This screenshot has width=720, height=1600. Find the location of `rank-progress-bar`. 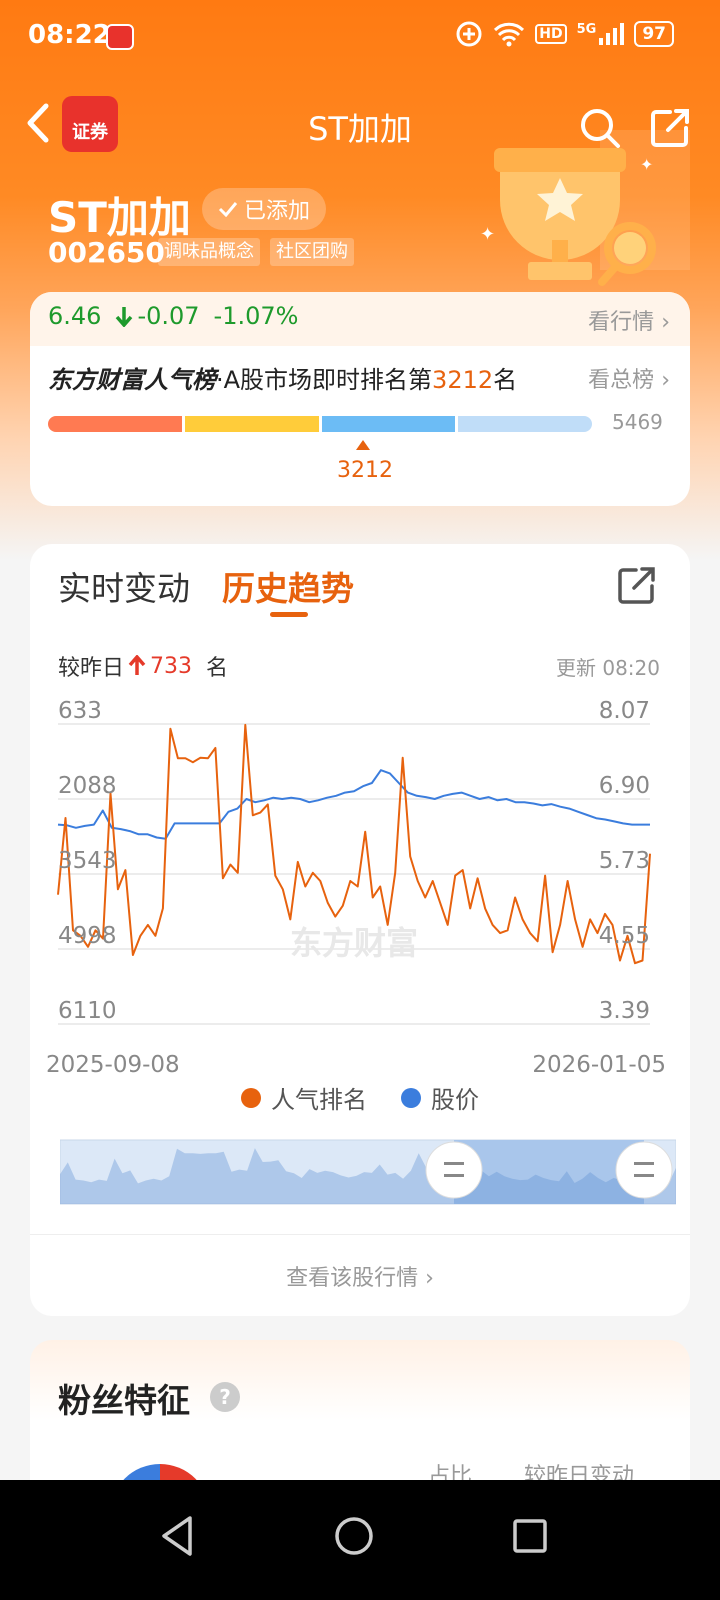

rank-progress-bar is located at coordinates (320, 424).